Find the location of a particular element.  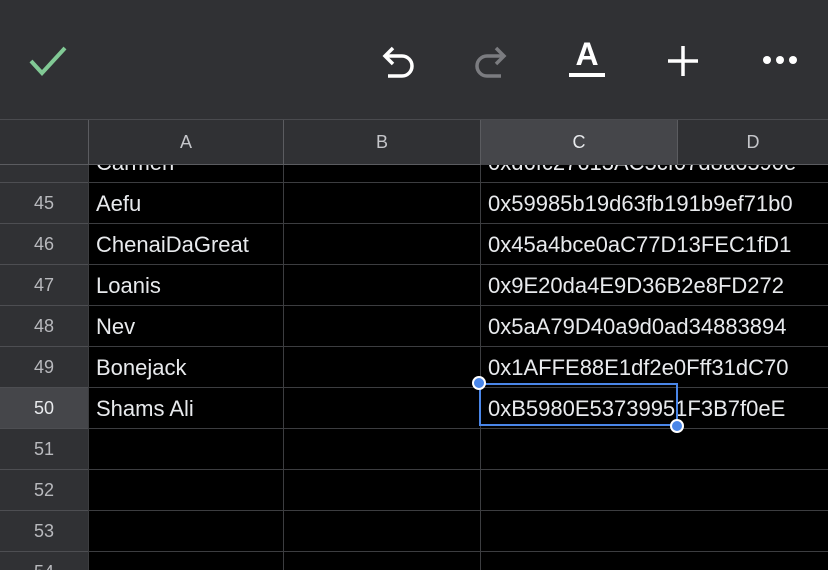

underline-bar is located at coordinates (587, 75).